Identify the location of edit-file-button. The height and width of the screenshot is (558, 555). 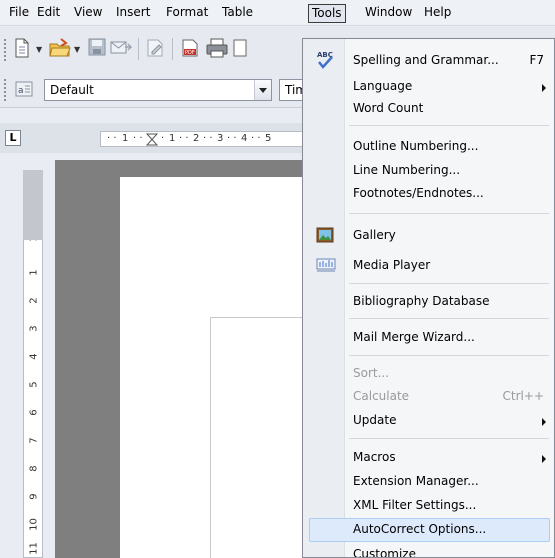
(156, 49).